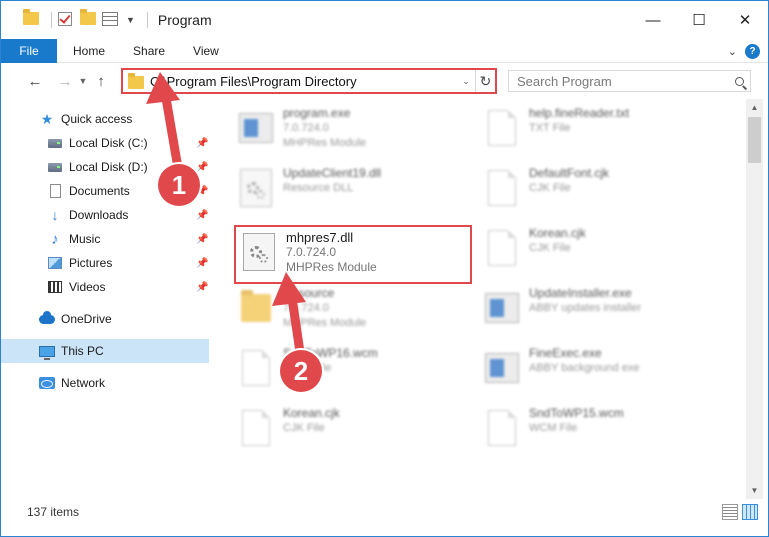 This screenshot has width=769, height=537. What do you see at coordinates (55, 215) in the screenshot?
I see `download-icon: ↓` at bounding box center [55, 215].